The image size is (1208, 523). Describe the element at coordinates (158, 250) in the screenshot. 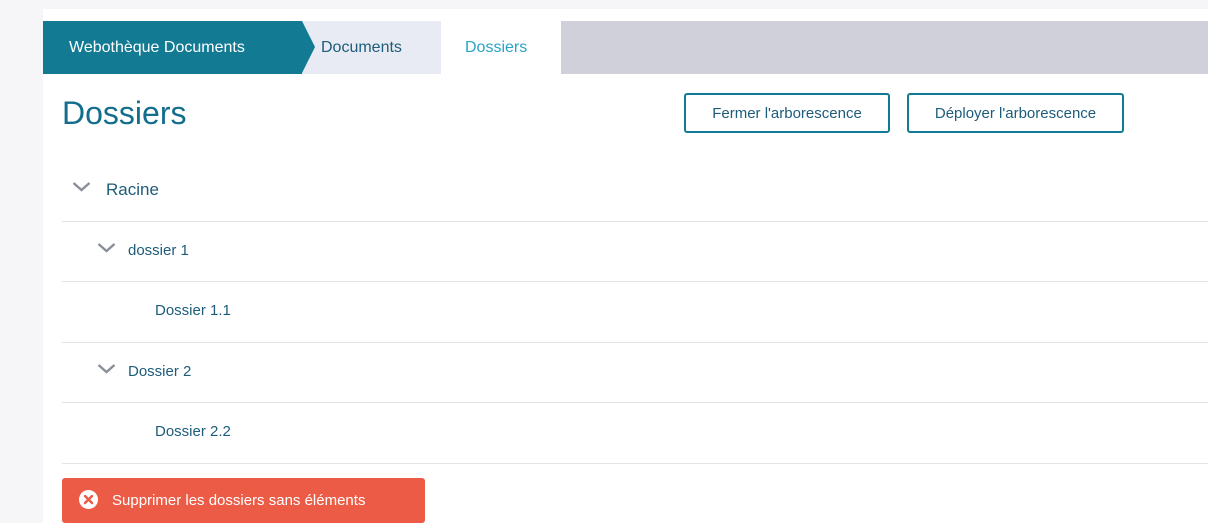

I see `tree-item-label: dossier 1` at that location.